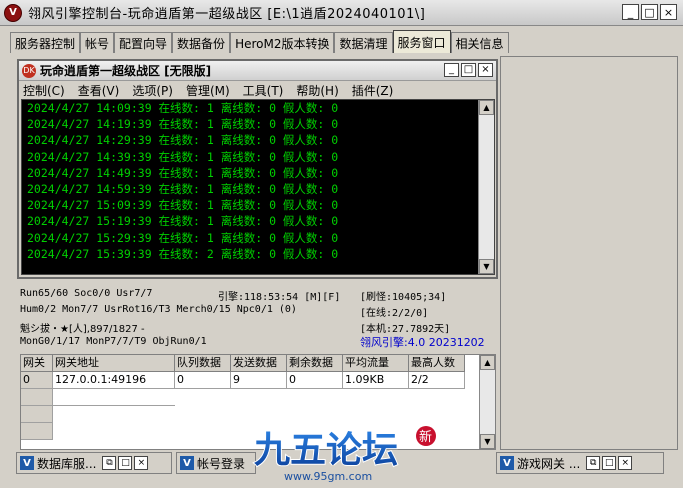 The image size is (683, 488). Describe the element at coordinates (479, 42) in the screenshot. I see `tab-related-info: 相关信息` at that location.